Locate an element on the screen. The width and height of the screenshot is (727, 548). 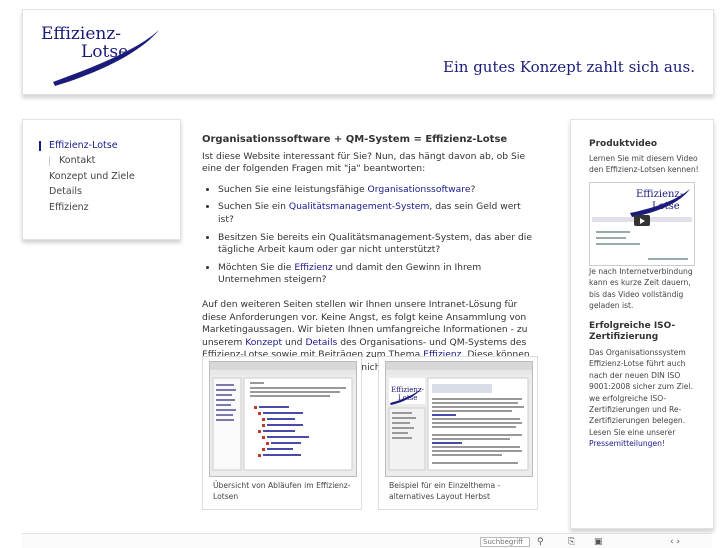
active-indicator is located at coordinates (40, 146).